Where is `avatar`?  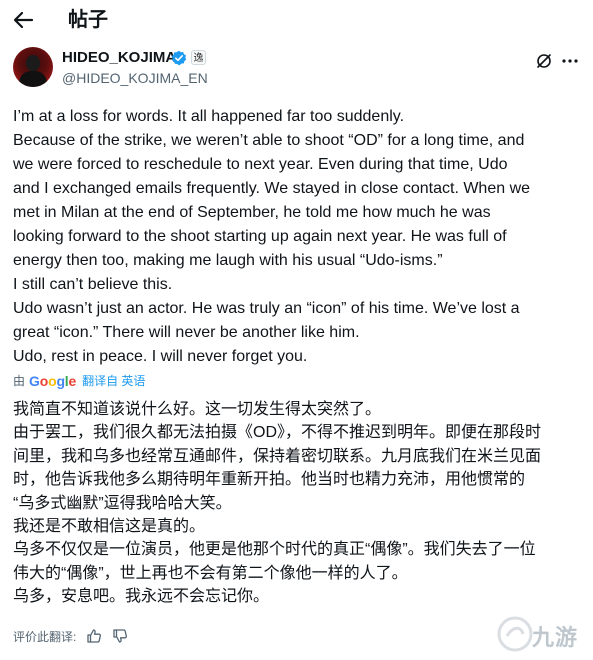 avatar is located at coordinates (33, 67).